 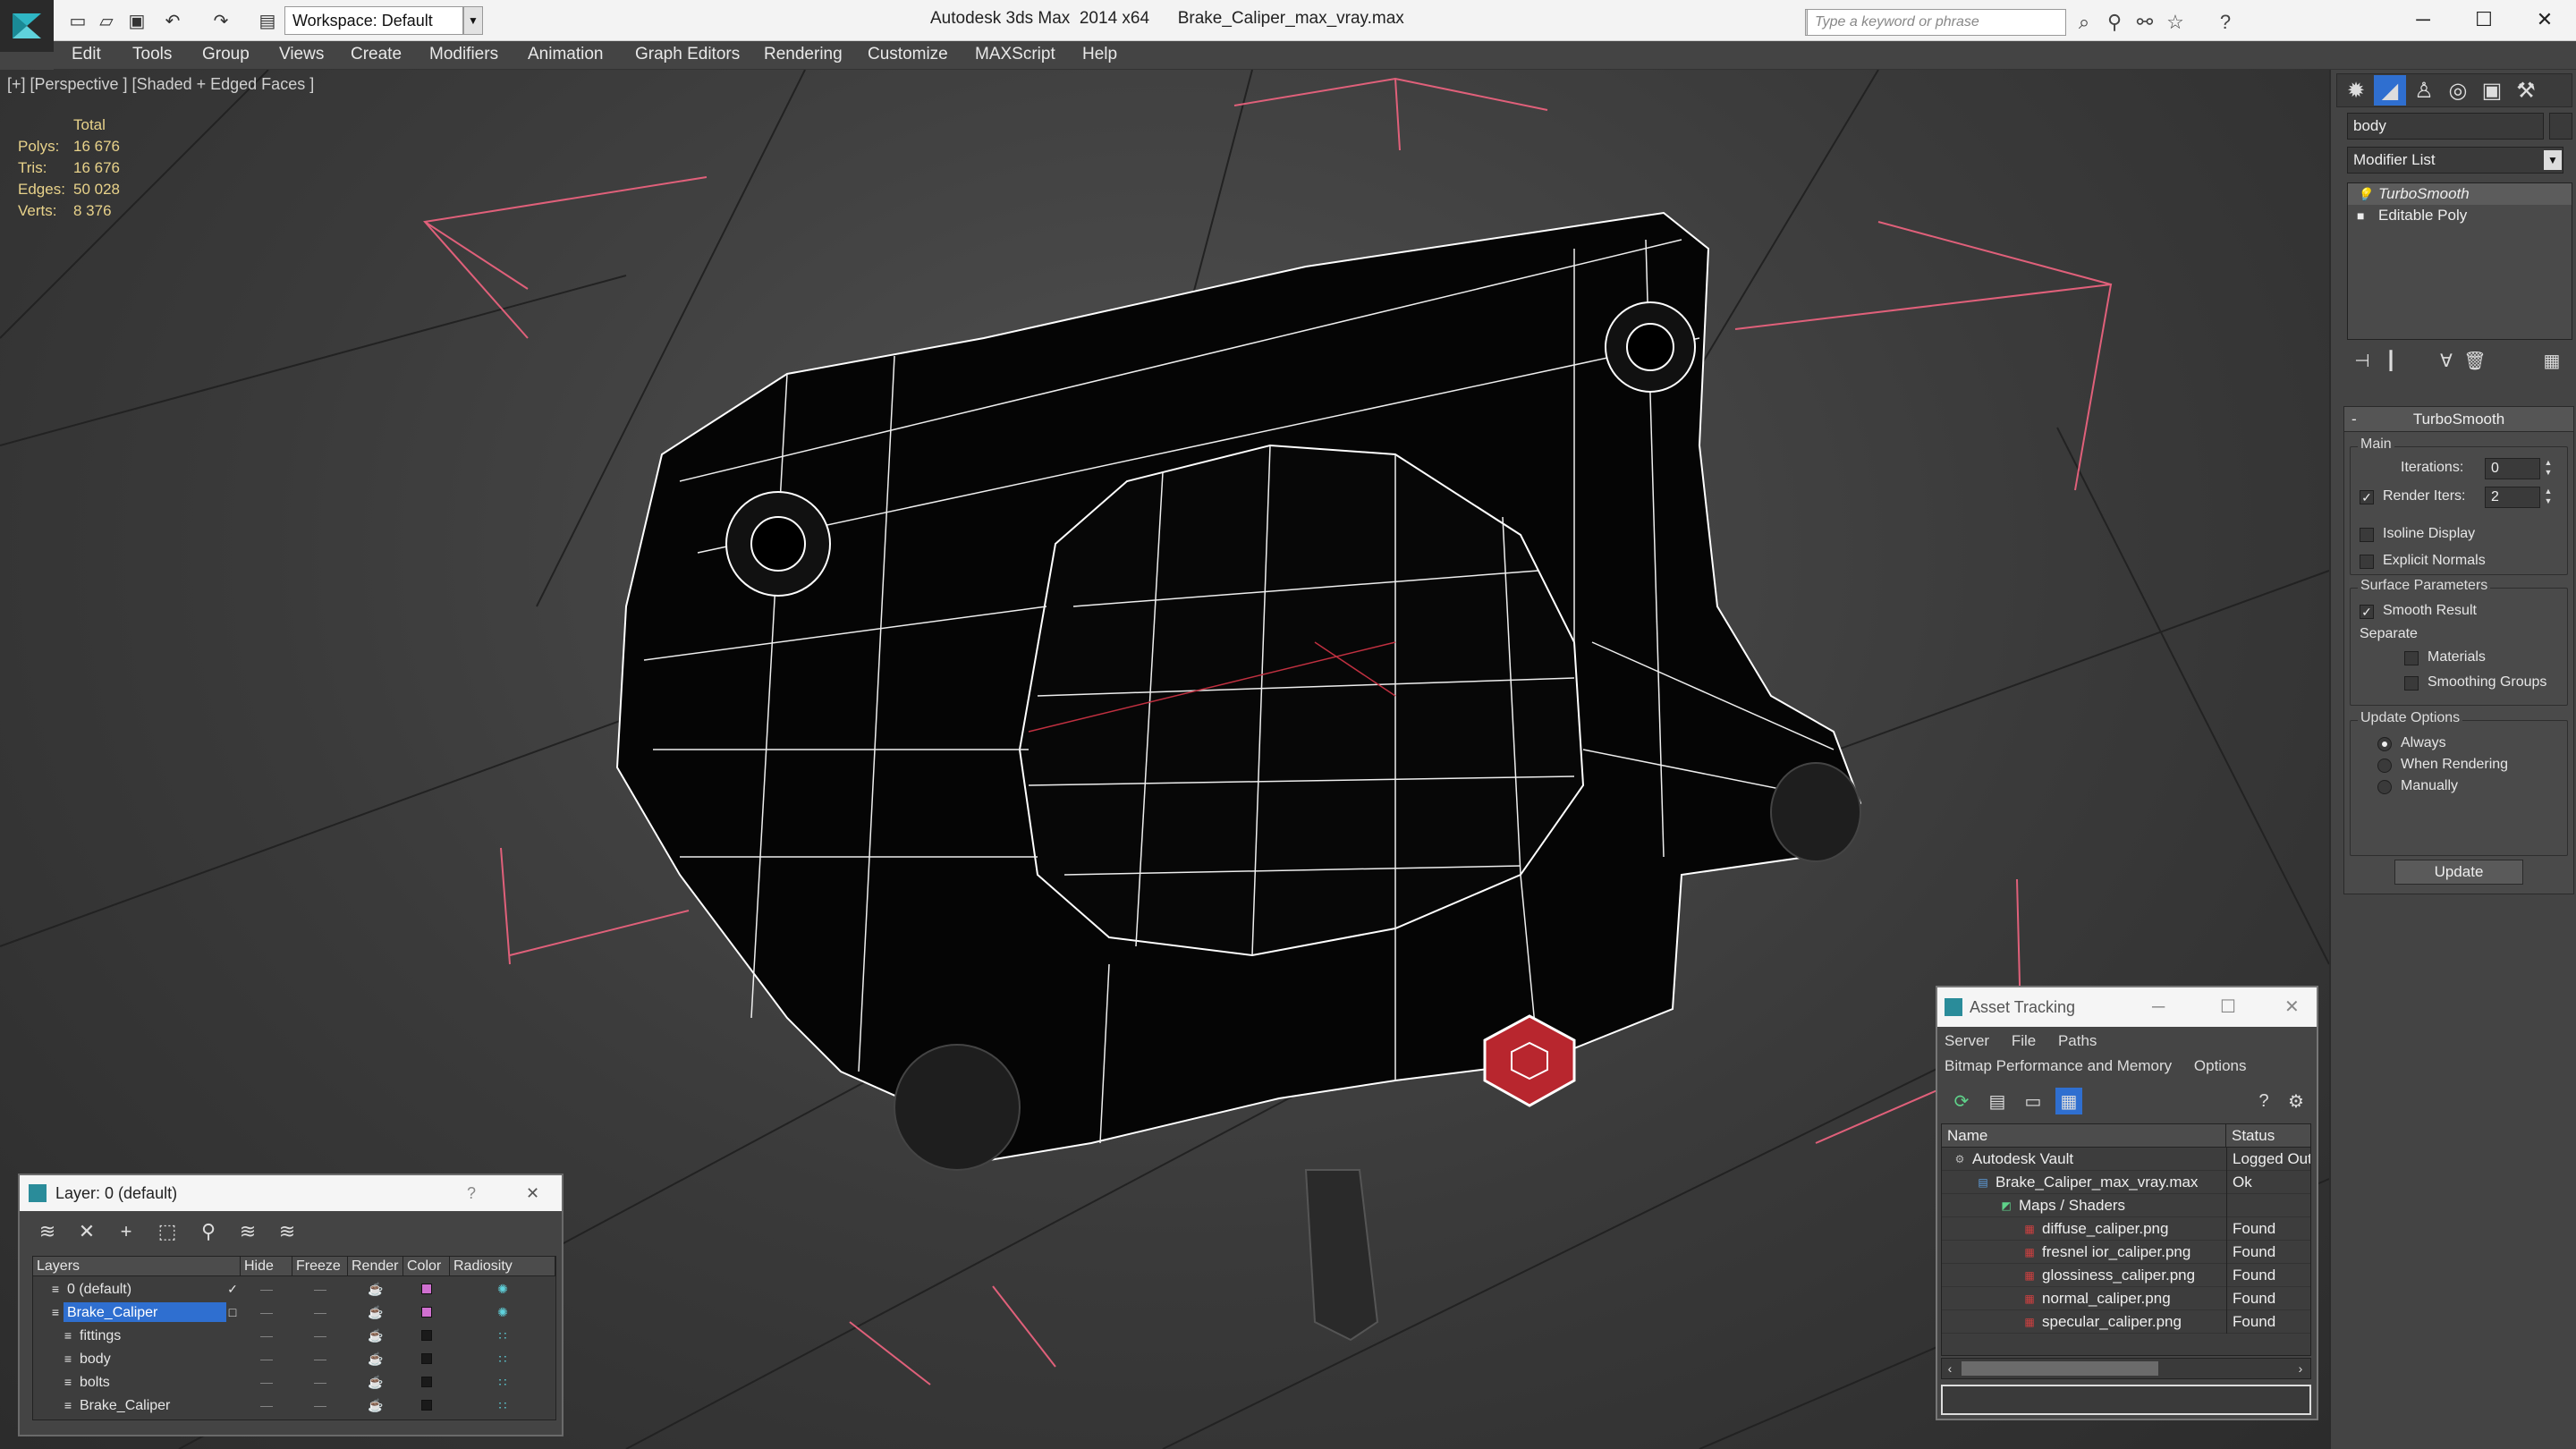 I want to click on column-header: Freeze, so click(x=320, y=1266).